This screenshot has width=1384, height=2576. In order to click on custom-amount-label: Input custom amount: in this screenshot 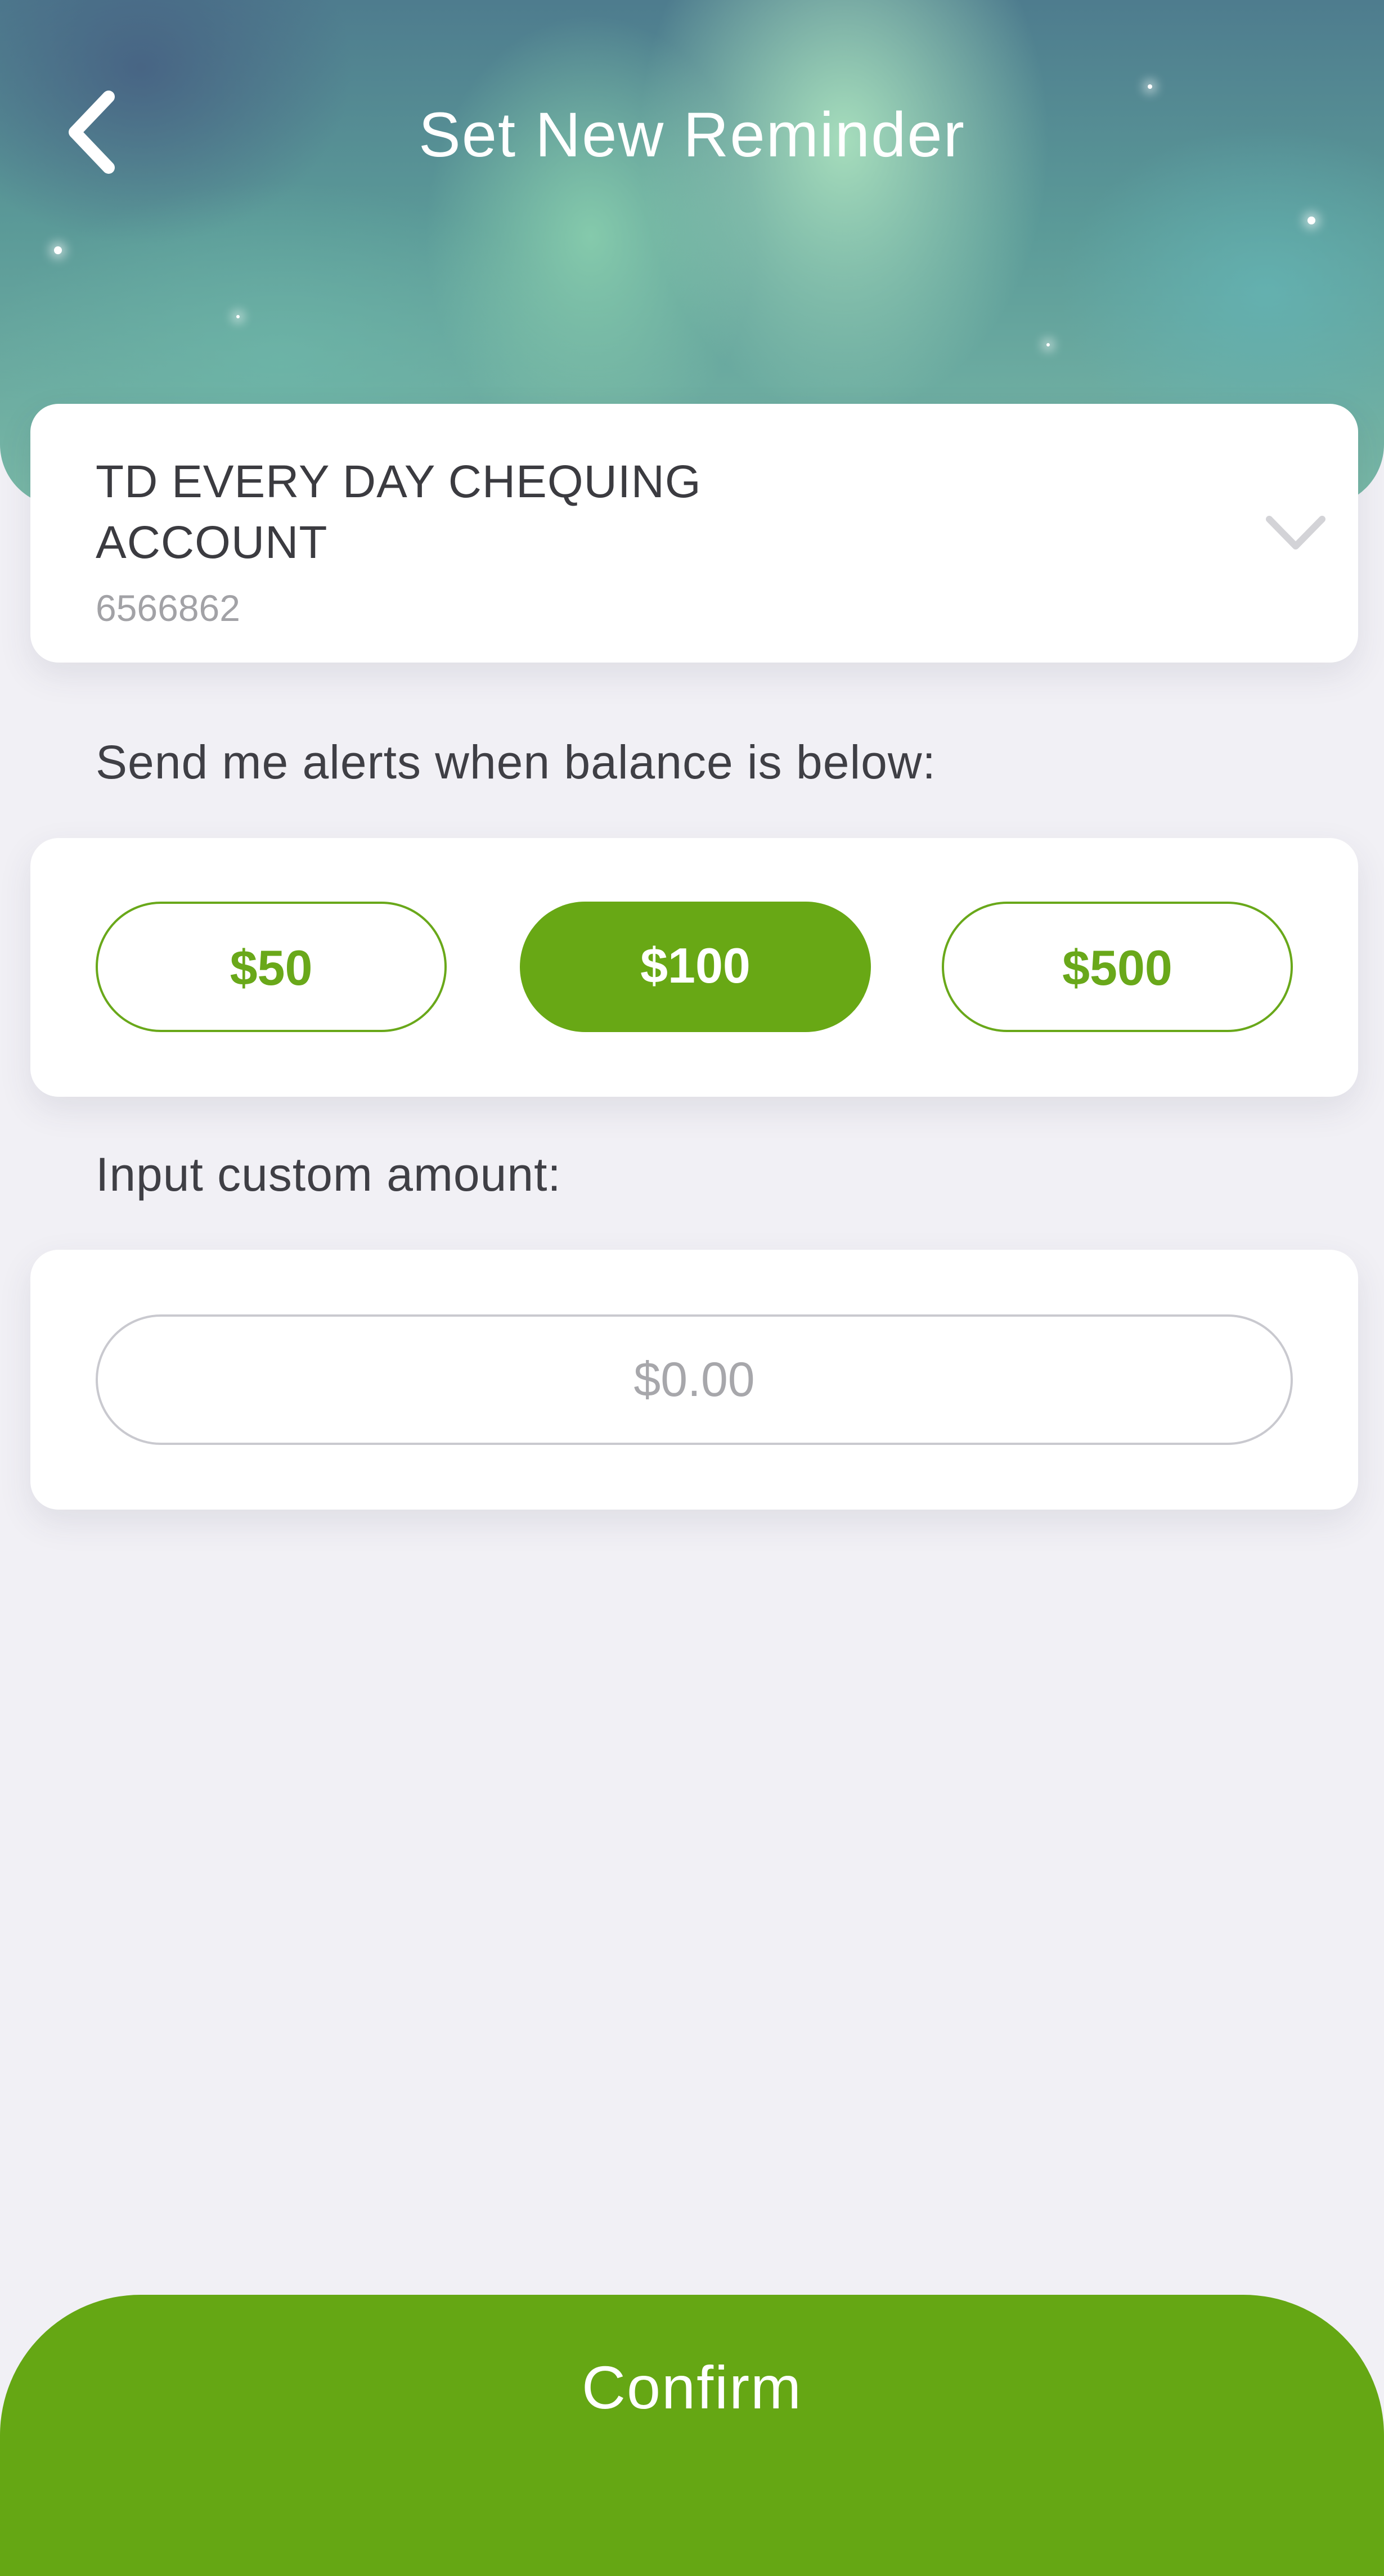, I will do `click(329, 1174)`.